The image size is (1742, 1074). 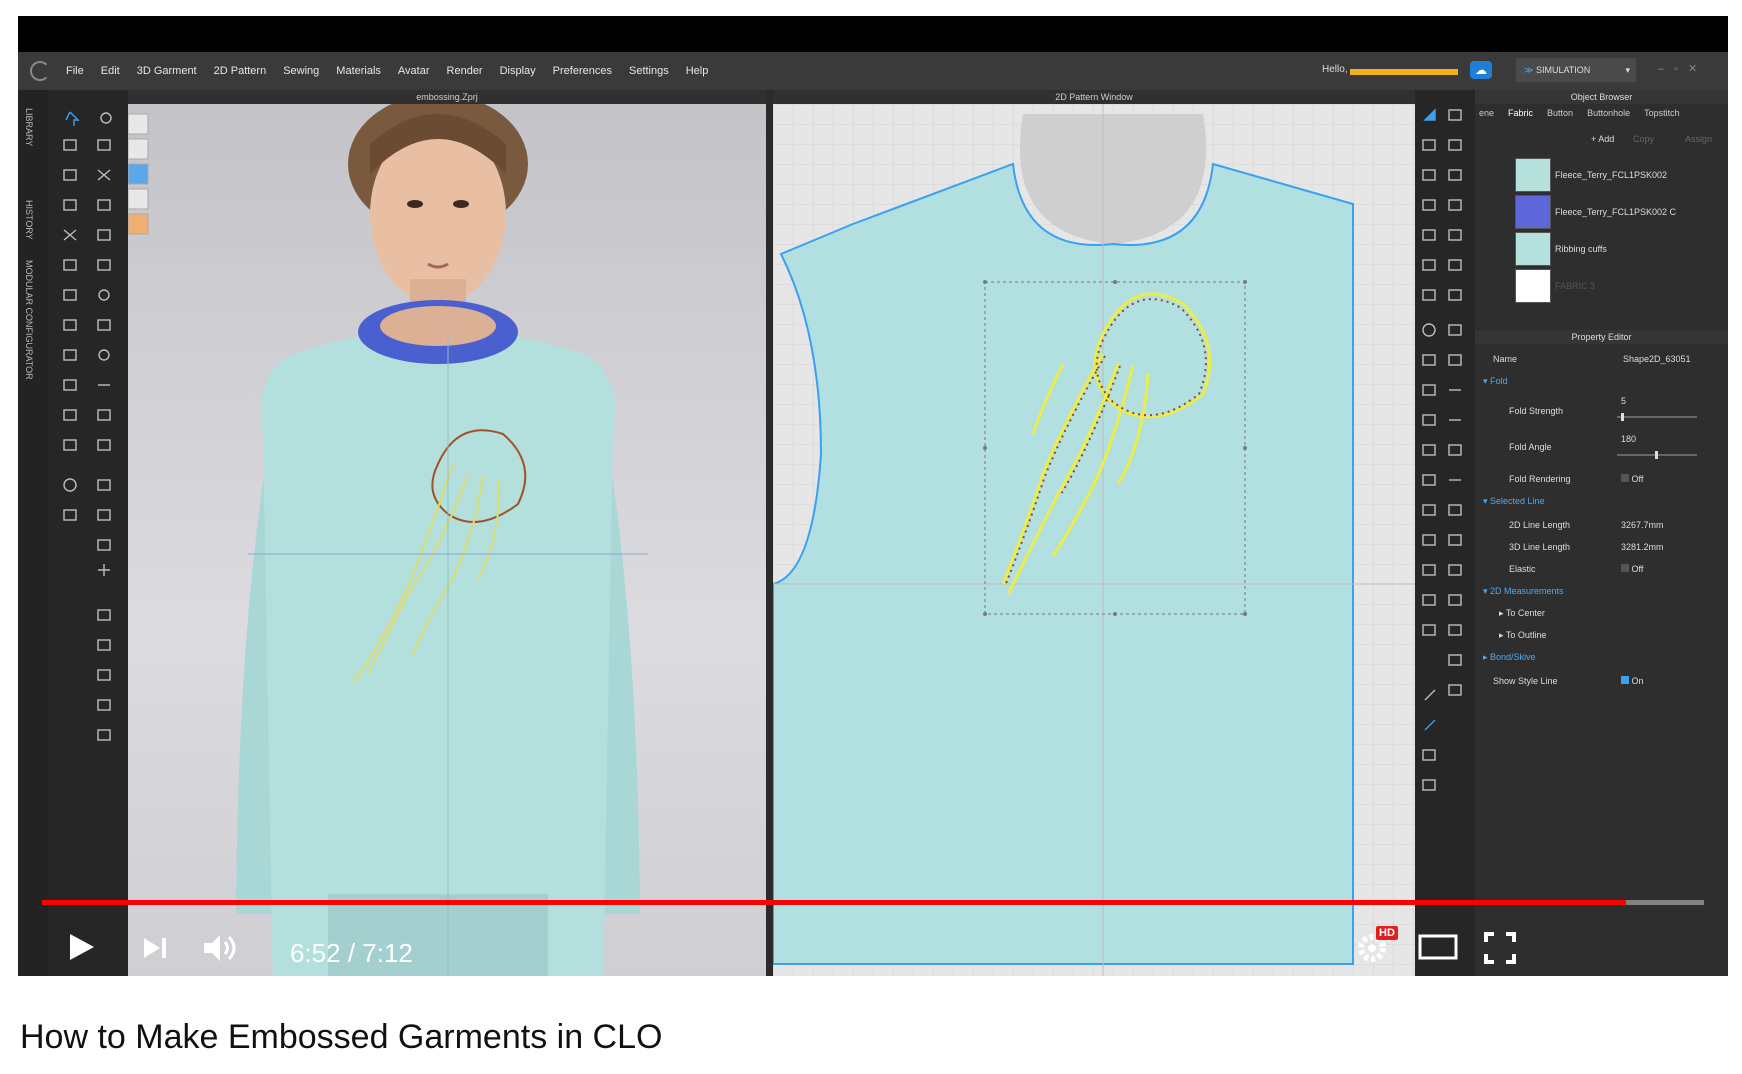 I want to click on next-icon, so click(x=155, y=948).